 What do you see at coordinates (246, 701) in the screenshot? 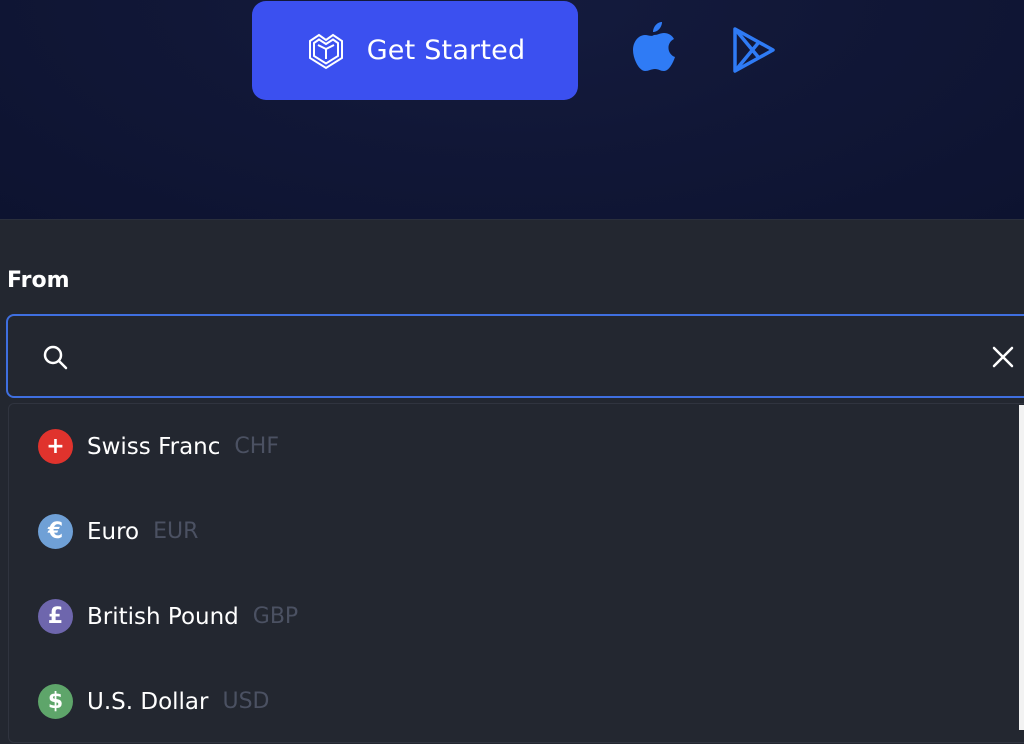
I see `currency-code: USD` at bounding box center [246, 701].